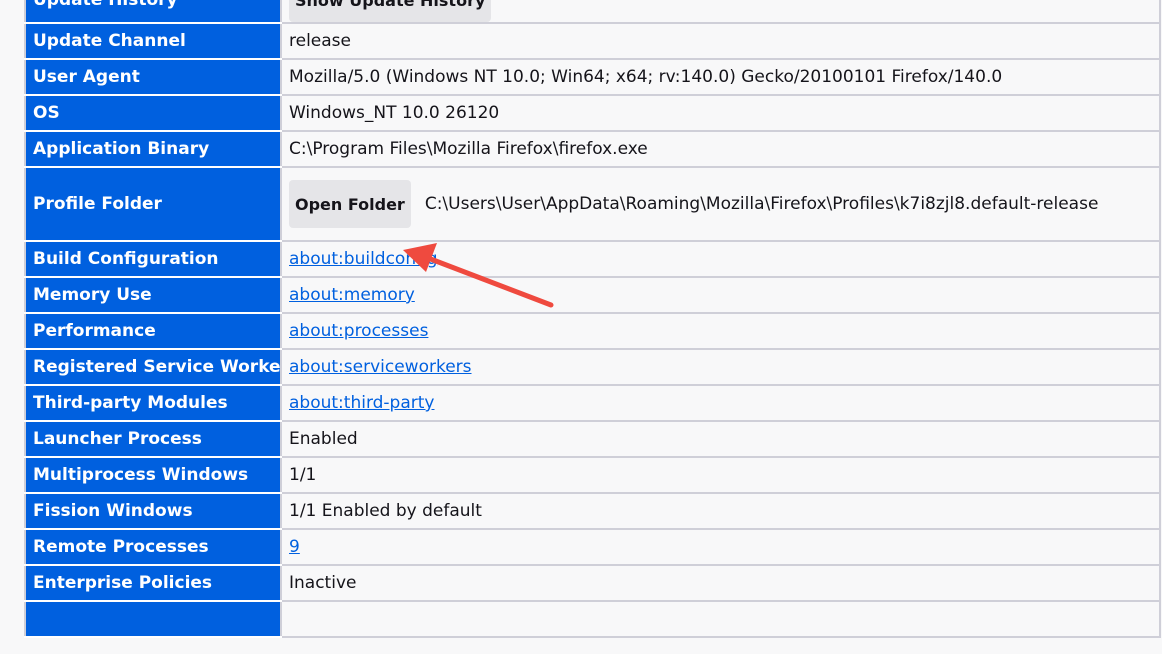 Image resolution: width=1162 pixels, height=654 pixels. Describe the element at coordinates (390, 10) in the screenshot. I see `show-update-history-button: Show Update History` at that location.